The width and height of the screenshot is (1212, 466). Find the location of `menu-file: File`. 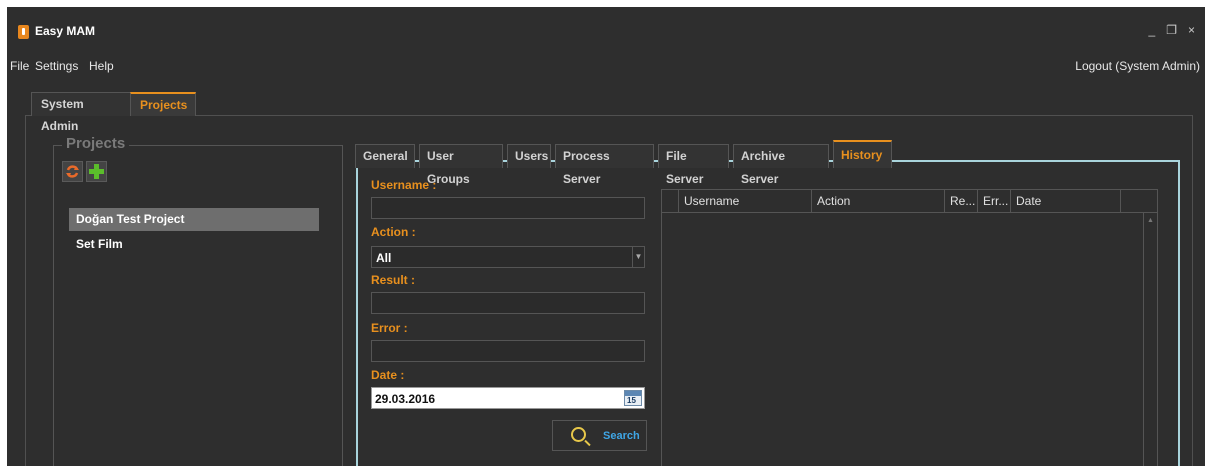

menu-file: File is located at coordinates (19, 66).